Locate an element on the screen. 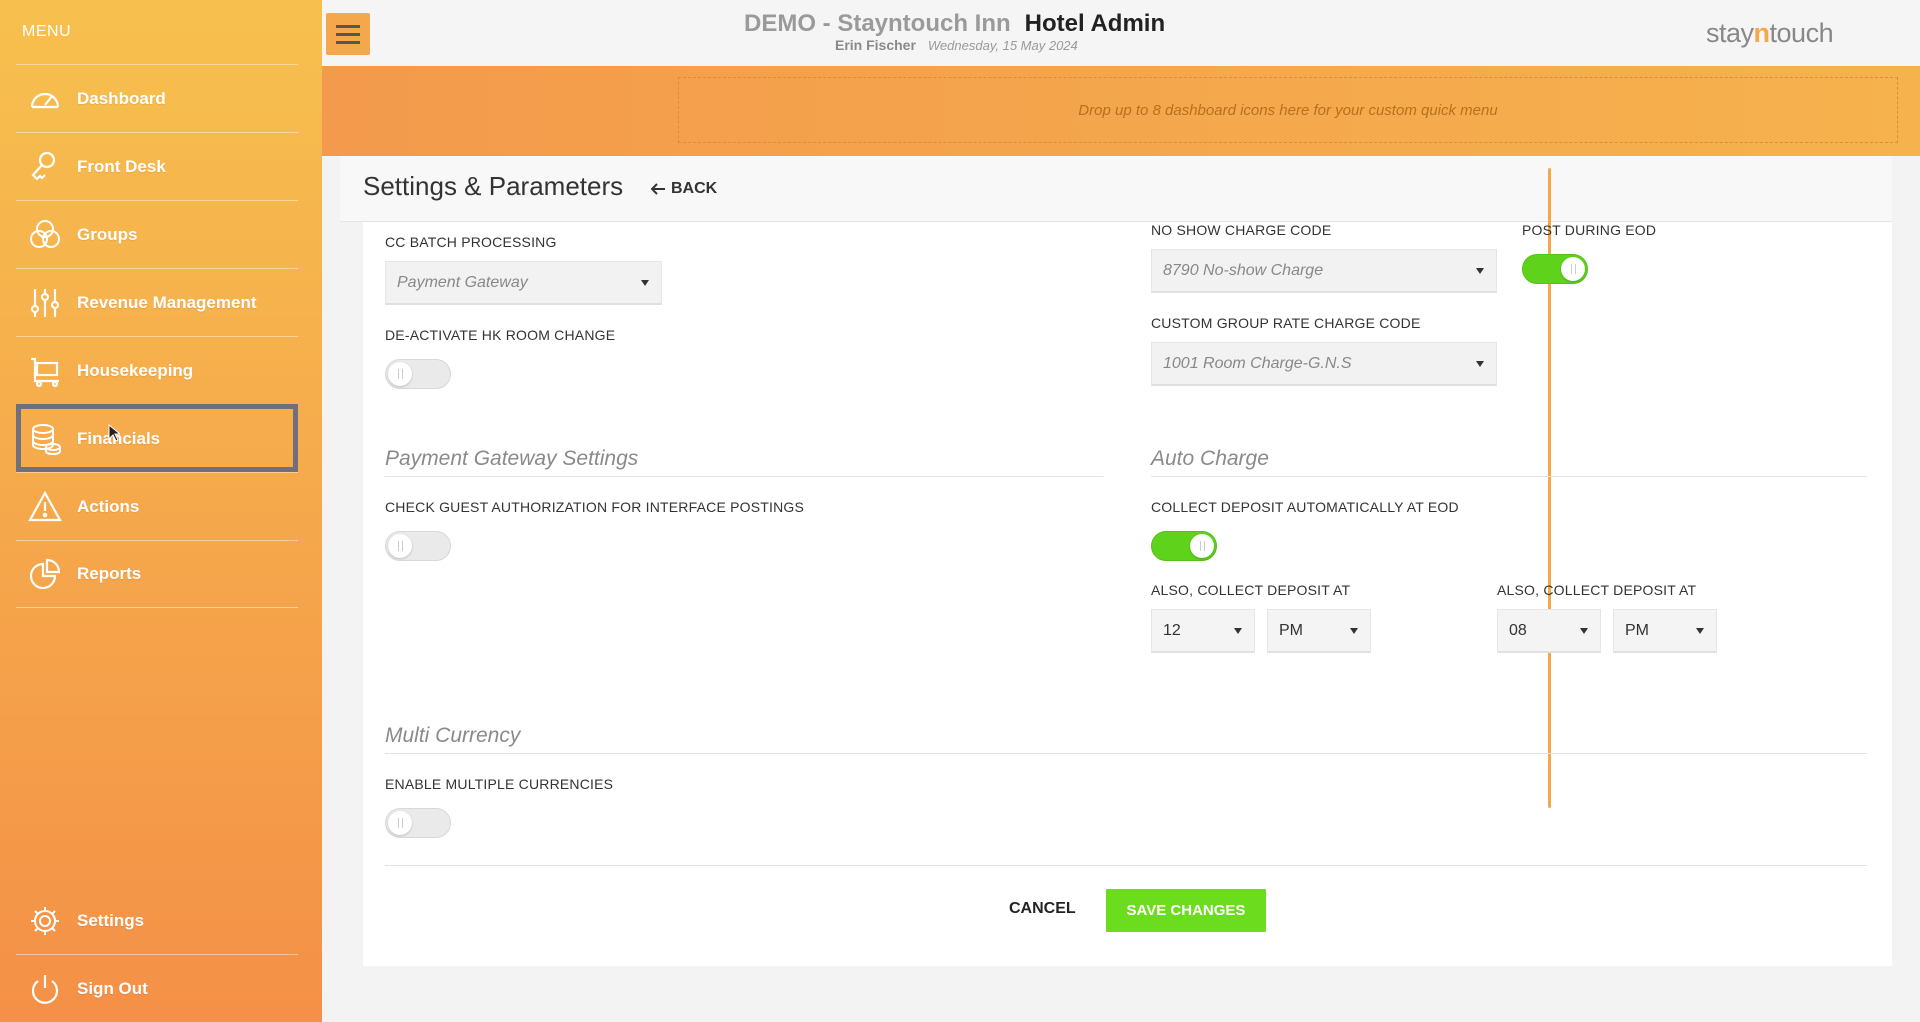 The width and height of the screenshot is (1920, 1022). collect-deposit-toggle is located at coordinates (1184, 546).